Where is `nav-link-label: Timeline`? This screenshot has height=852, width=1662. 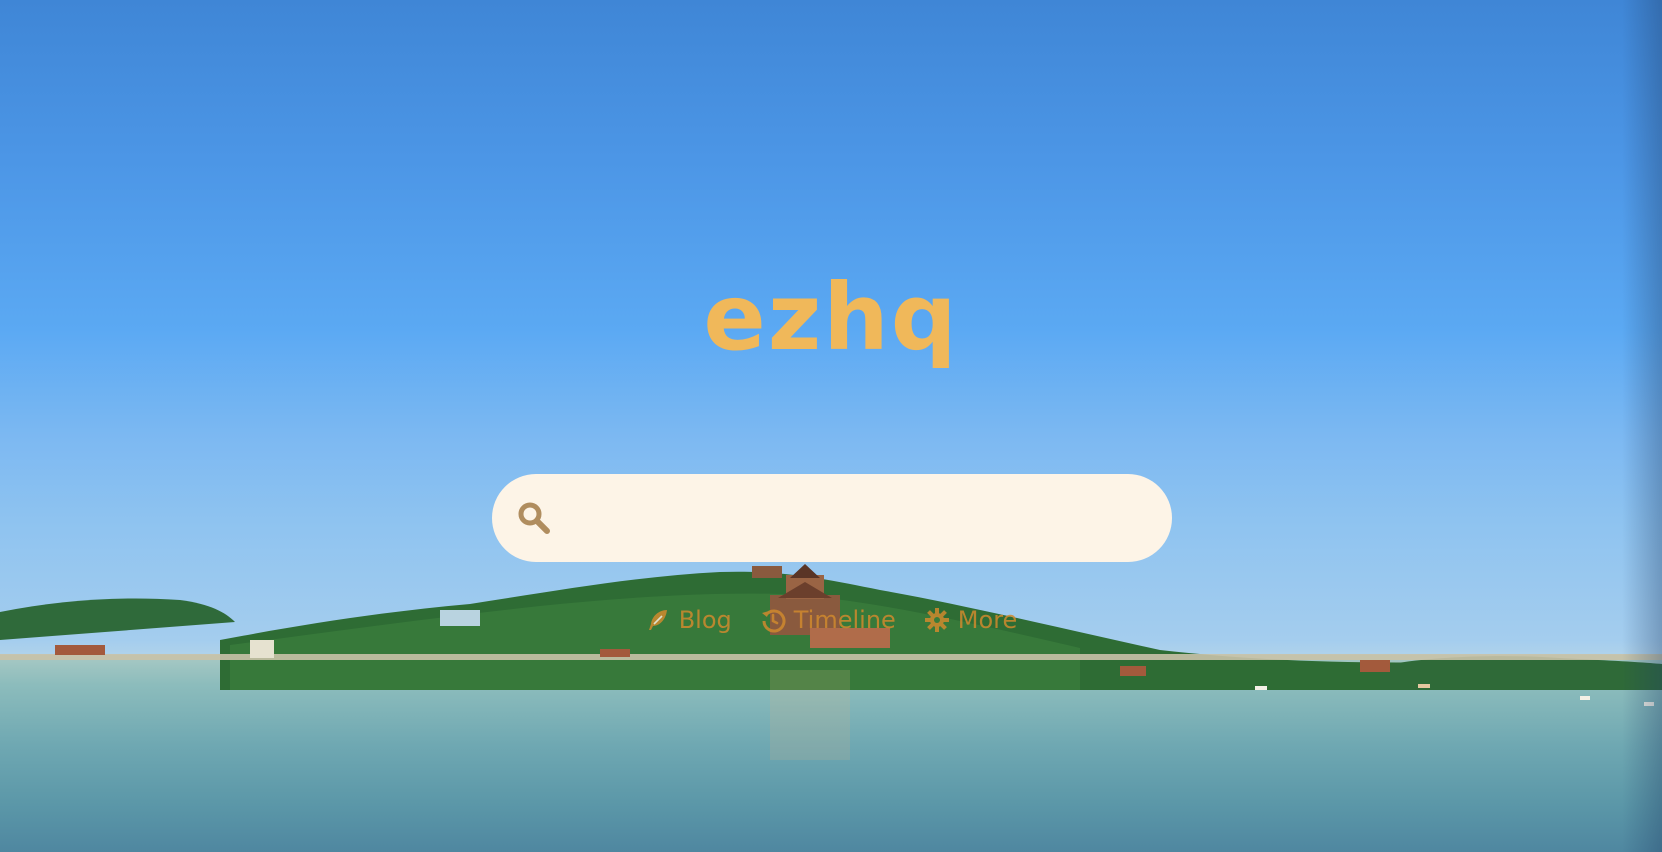 nav-link-label: Timeline is located at coordinates (844, 620).